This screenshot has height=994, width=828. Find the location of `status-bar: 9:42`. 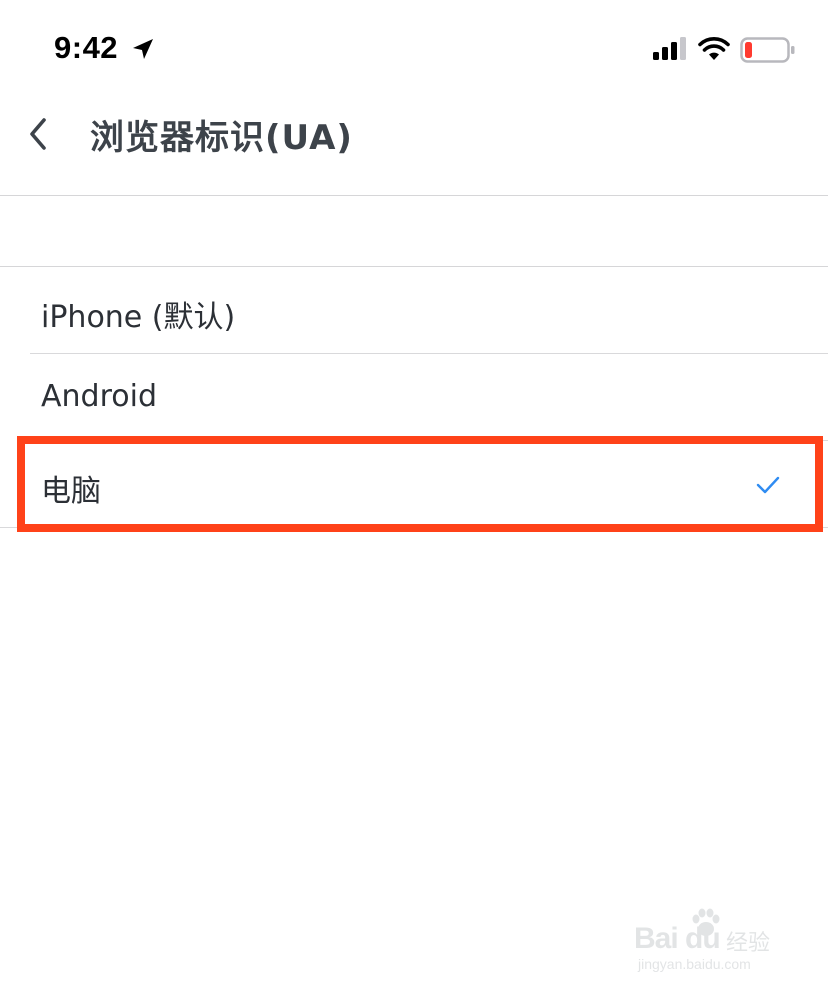

status-bar: 9:42 is located at coordinates (414, 48).